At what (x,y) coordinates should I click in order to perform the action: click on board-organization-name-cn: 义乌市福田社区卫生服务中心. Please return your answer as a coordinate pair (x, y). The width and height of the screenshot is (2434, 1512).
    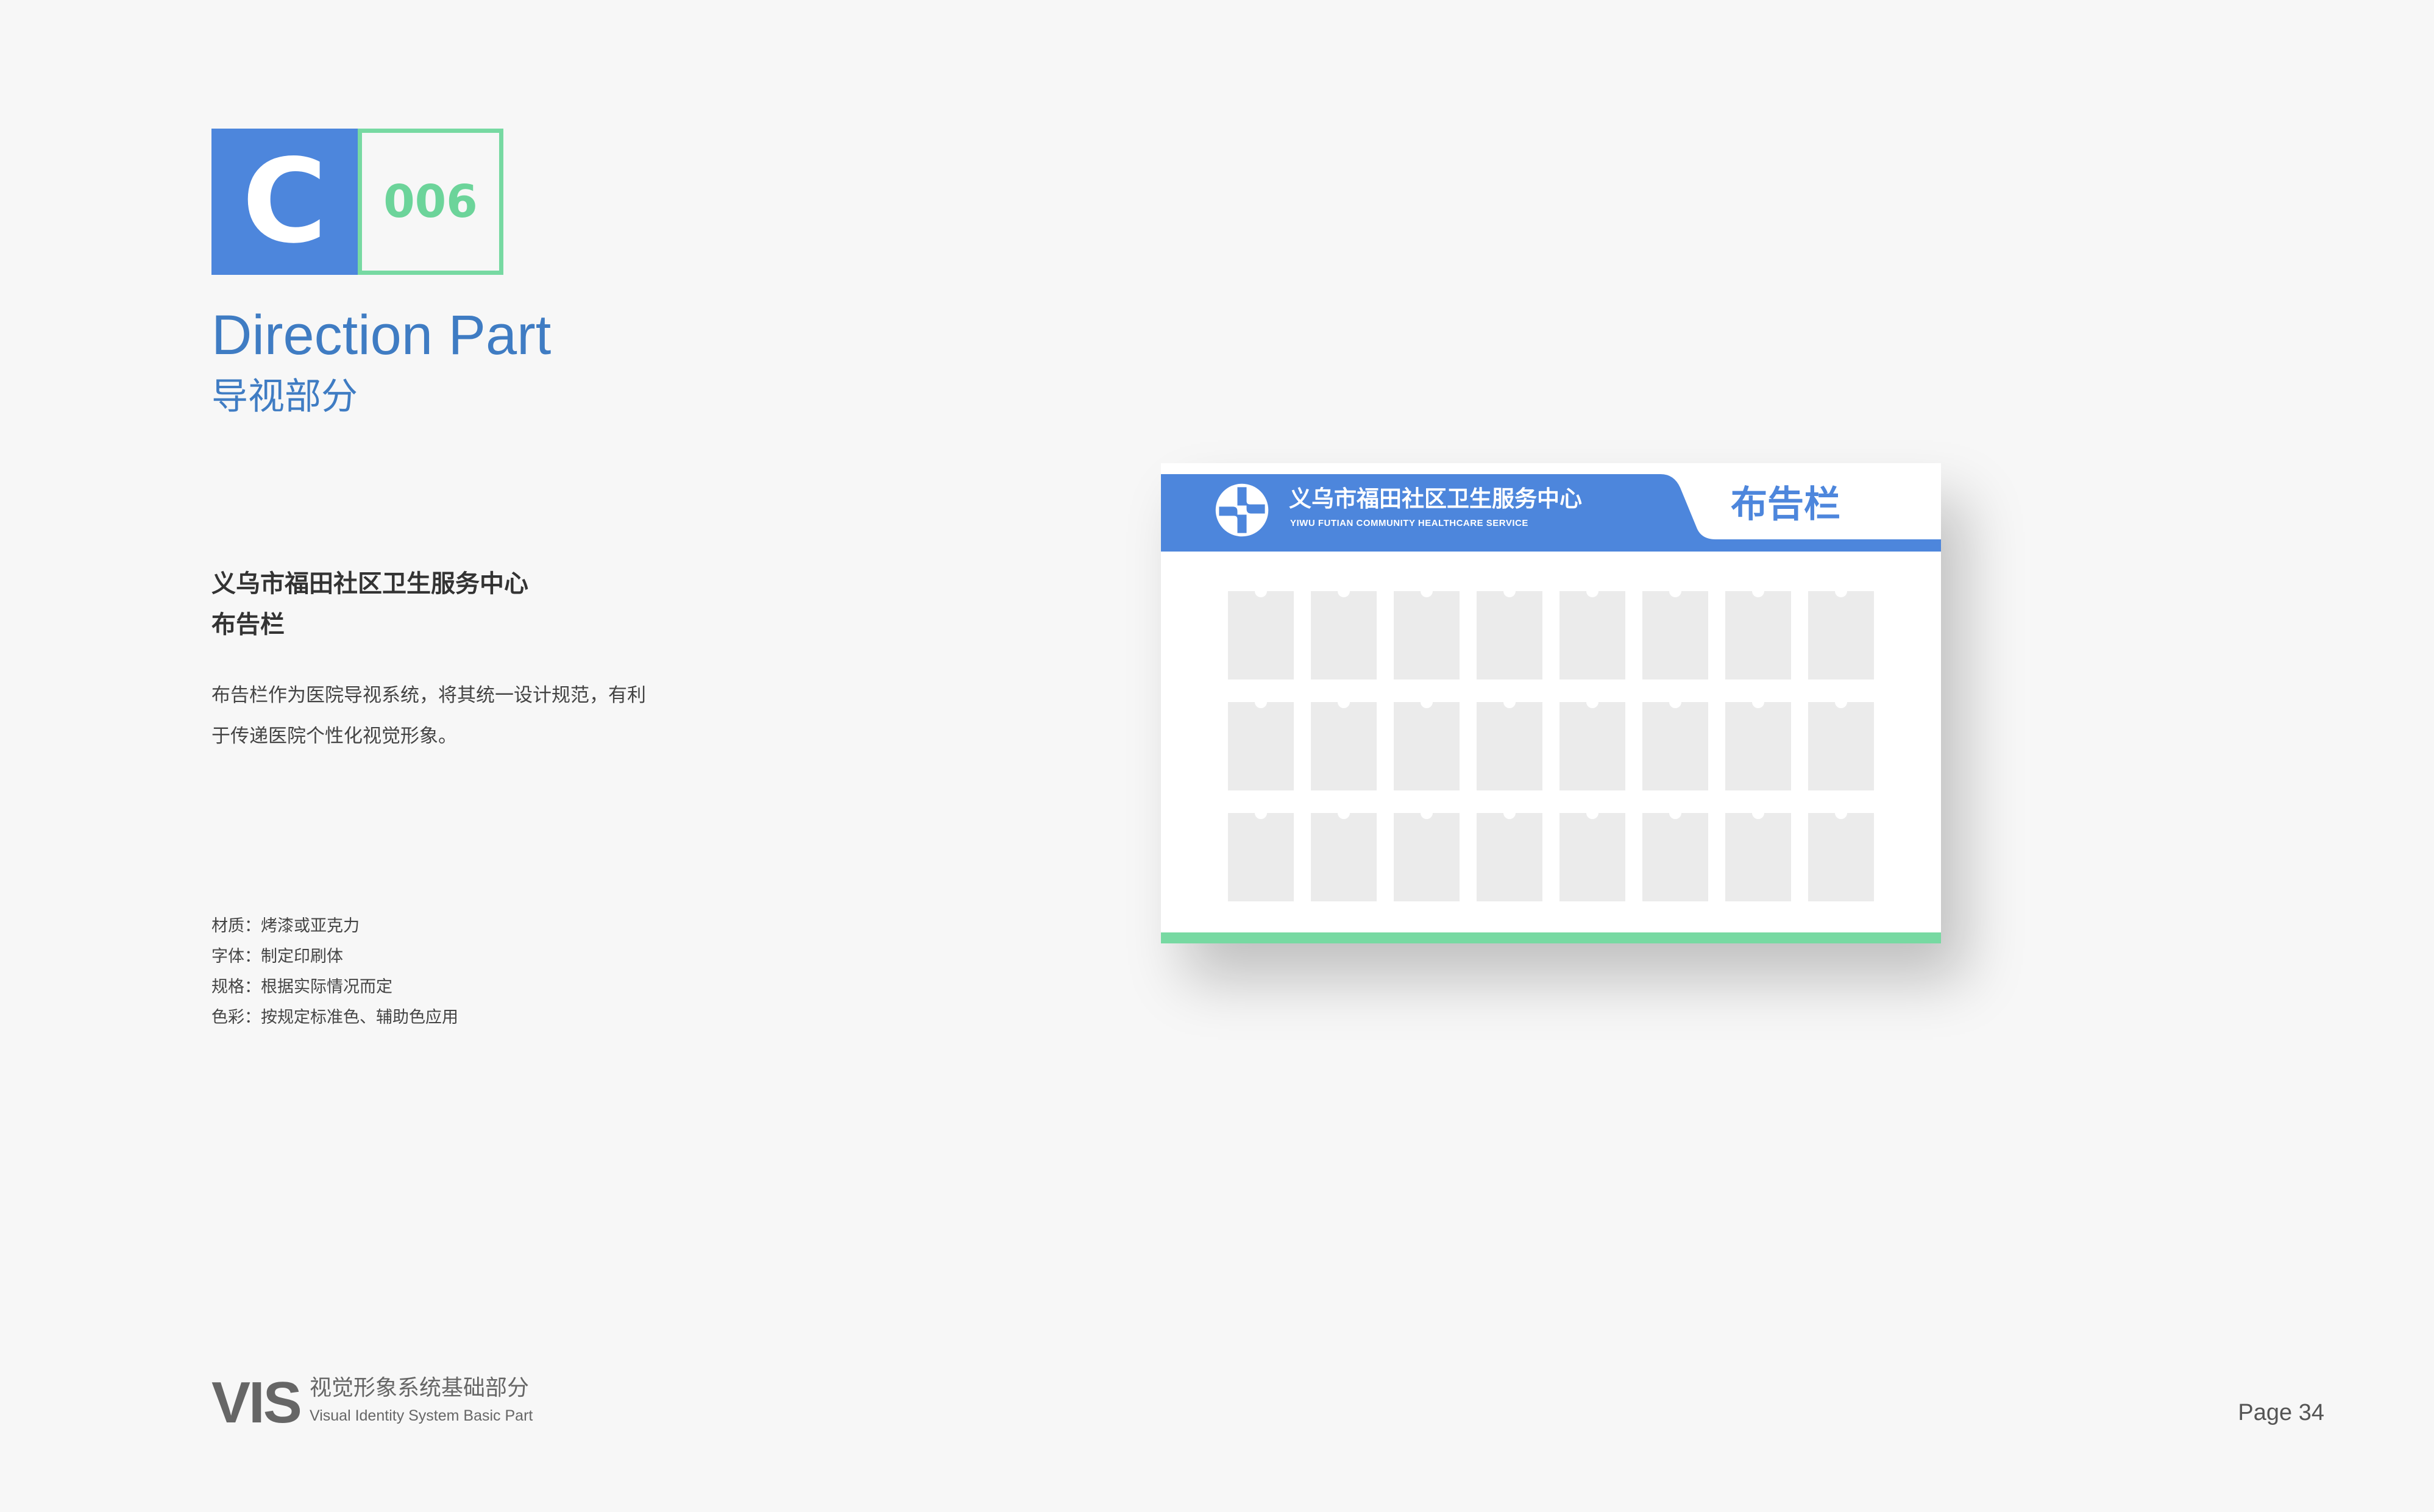
    Looking at the image, I should click on (1435, 499).